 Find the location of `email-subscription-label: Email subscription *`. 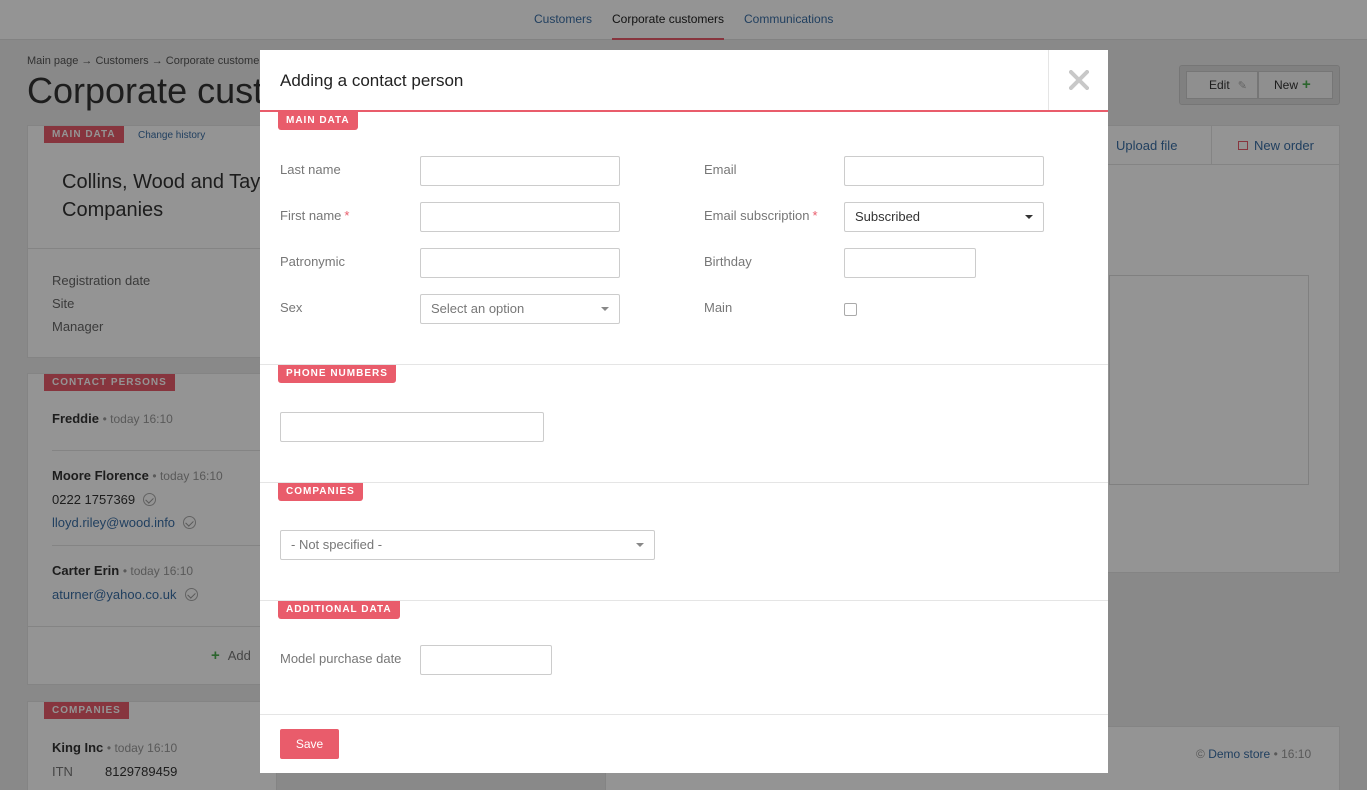

email-subscription-label: Email subscription * is located at coordinates (761, 215).